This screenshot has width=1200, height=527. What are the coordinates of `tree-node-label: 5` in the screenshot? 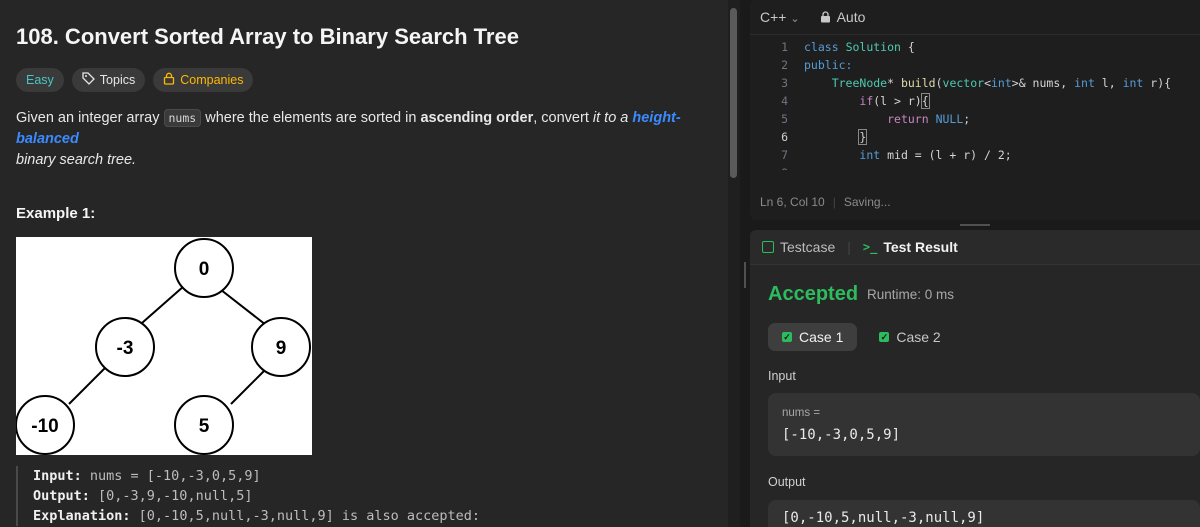 It's located at (204, 426).